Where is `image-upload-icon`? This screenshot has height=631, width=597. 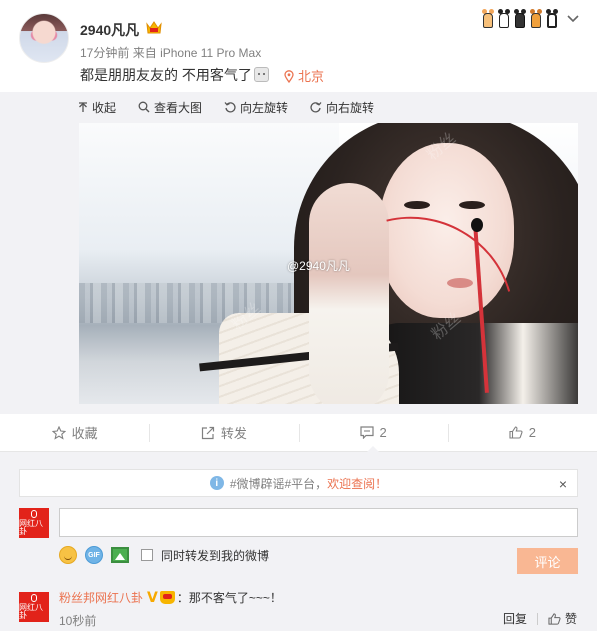
image-upload-icon is located at coordinates (120, 555).